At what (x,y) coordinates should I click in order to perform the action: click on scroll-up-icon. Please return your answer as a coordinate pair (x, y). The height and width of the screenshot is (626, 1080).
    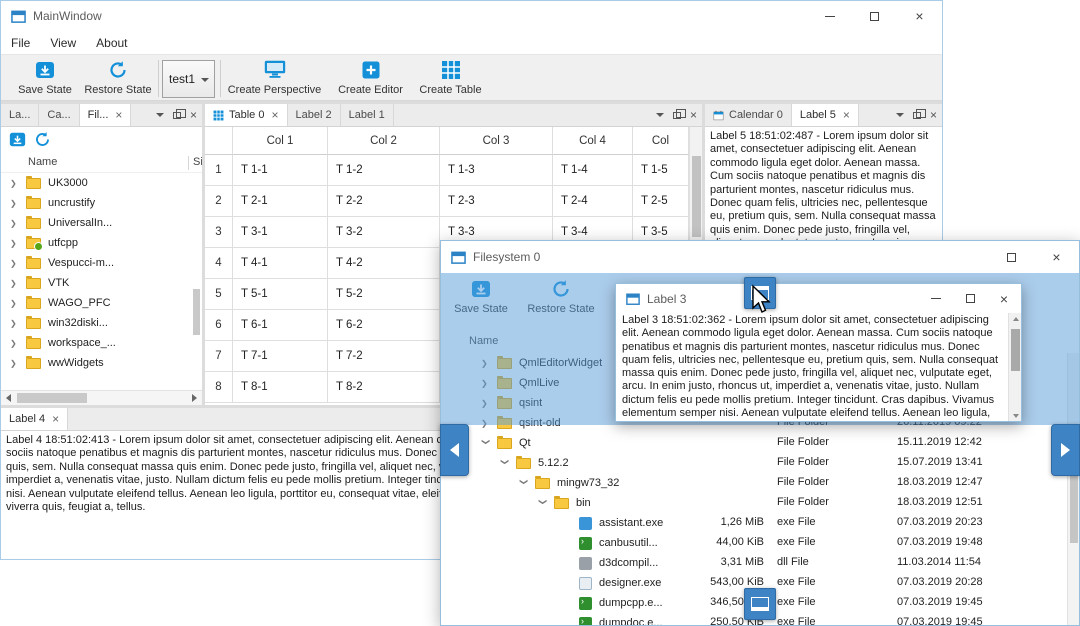
    Looking at the image, I should click on (1015, 318).